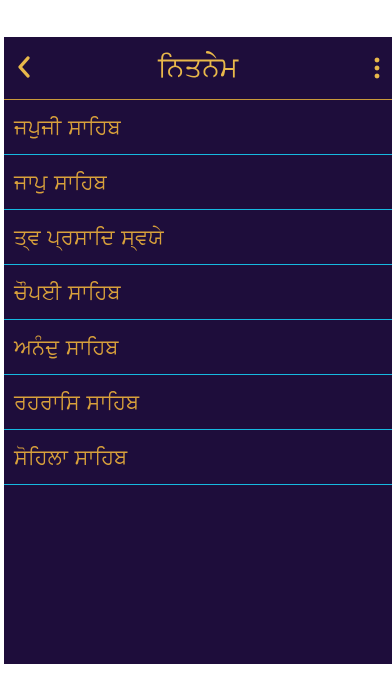 This screenshot has height=696, width=392. What do you see at coordinates (198, 237) in the screenshot?
I see `list-item-tav-prasad-savaiye: ਤ੍ਵ ਪ੍ਰਸਾਦਿ ਸ੍ਵਯੇ` at bounding box center [198, 237].